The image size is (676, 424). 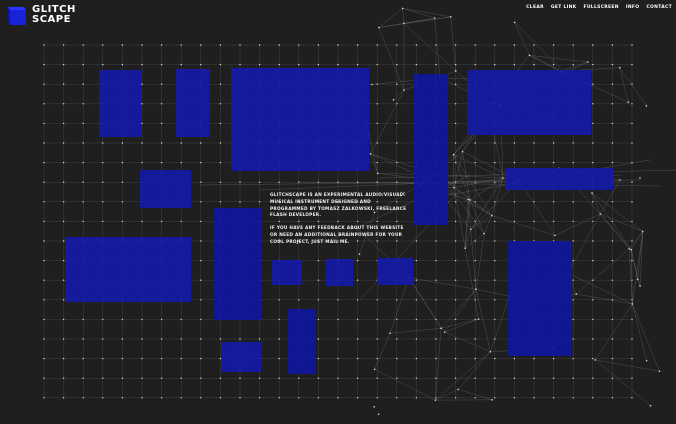 What do you see at coordinates (535, 7) in the screenshot?
I see `nav-clear: CLEAR` at bounding box center [535, 7].